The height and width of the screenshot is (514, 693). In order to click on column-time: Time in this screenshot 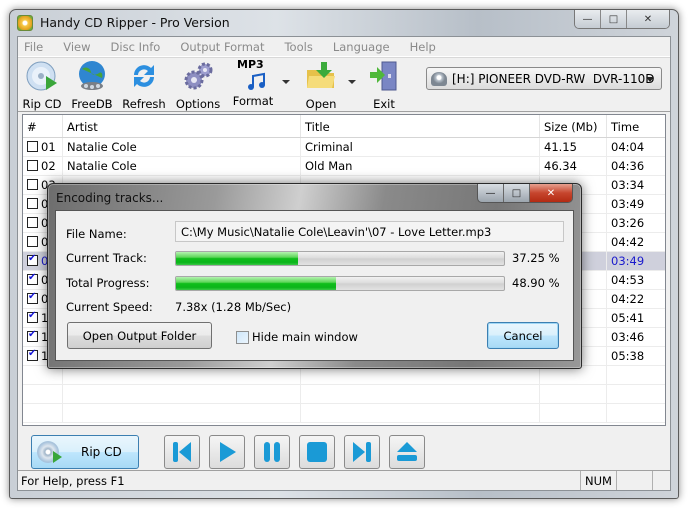, I will do `click(636, 126)`.